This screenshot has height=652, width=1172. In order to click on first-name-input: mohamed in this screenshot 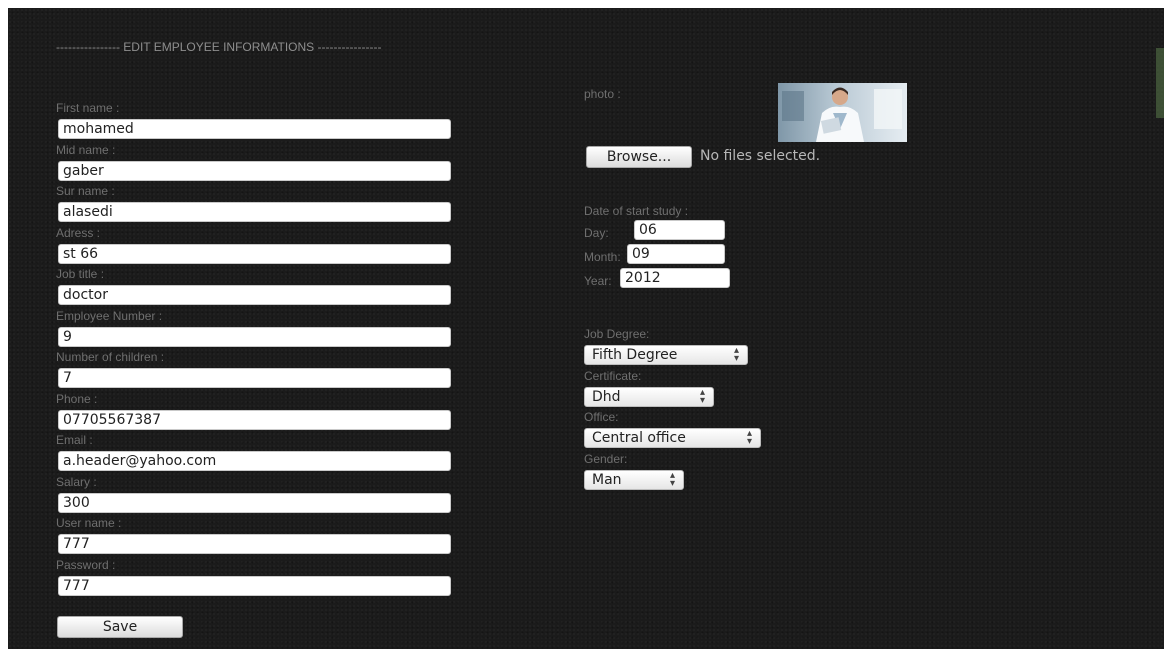, I will do `click(254, 129)`.